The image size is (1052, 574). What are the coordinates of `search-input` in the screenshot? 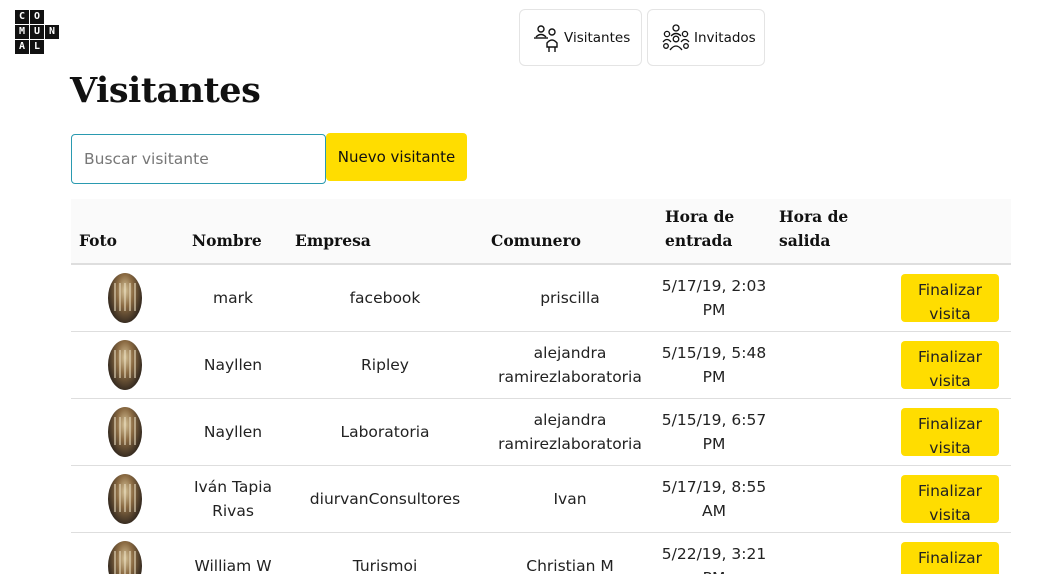 It's located at (198, 159).